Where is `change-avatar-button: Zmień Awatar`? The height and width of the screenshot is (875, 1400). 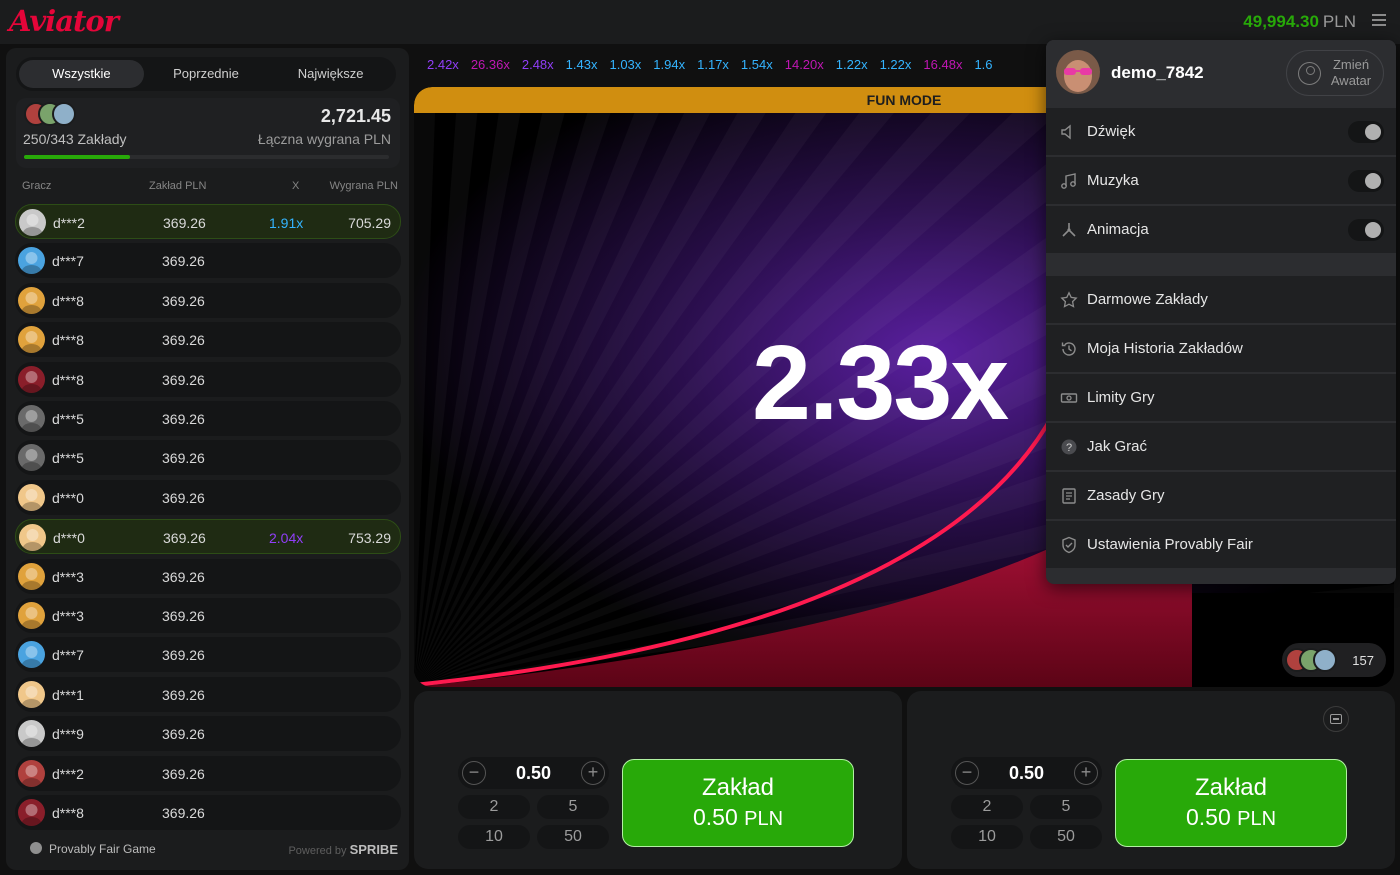
change-avatar-button: Zmień Awatar is located at coordinates (1335, 73).